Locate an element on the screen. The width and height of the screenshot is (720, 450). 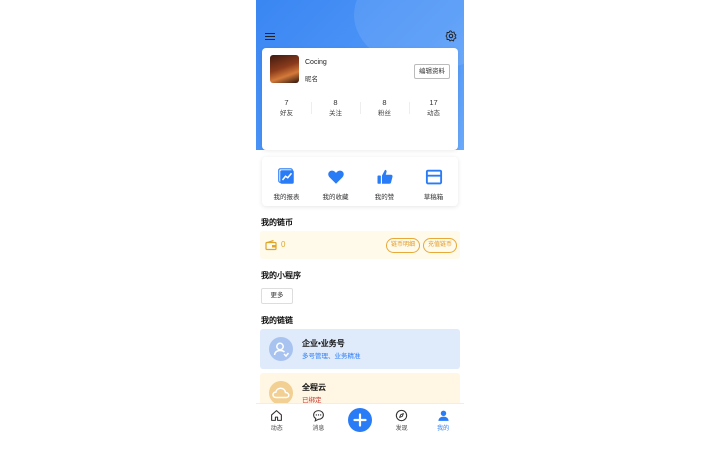
create-post-button is located at coordinates (360, 420).